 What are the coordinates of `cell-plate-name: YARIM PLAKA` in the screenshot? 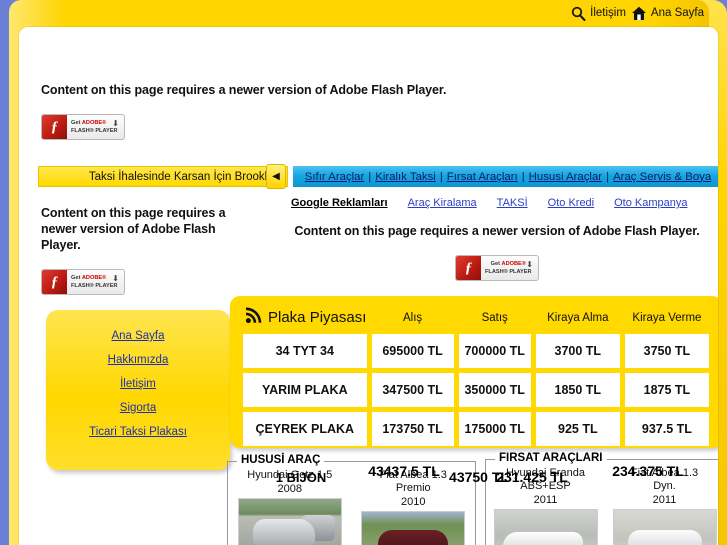 It's located at (305, 390).